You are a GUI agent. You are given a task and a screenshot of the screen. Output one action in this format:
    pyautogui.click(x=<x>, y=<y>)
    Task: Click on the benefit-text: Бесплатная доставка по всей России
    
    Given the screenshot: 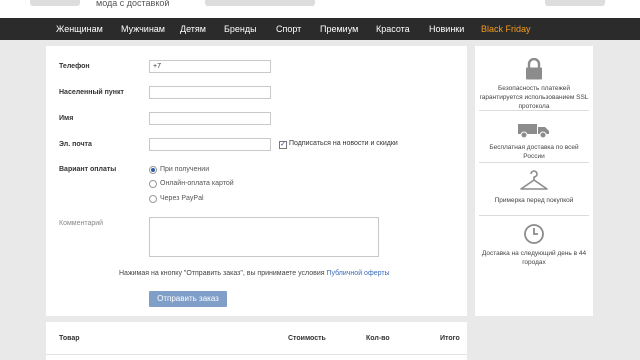 What is the action you would take?
    pyautogui.click(x=534, y=152)
    